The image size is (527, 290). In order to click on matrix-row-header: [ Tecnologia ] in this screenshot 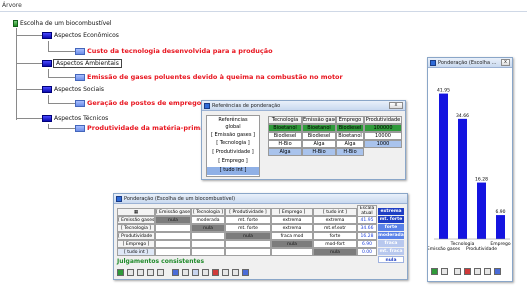, I will do `click(136, 228)`.